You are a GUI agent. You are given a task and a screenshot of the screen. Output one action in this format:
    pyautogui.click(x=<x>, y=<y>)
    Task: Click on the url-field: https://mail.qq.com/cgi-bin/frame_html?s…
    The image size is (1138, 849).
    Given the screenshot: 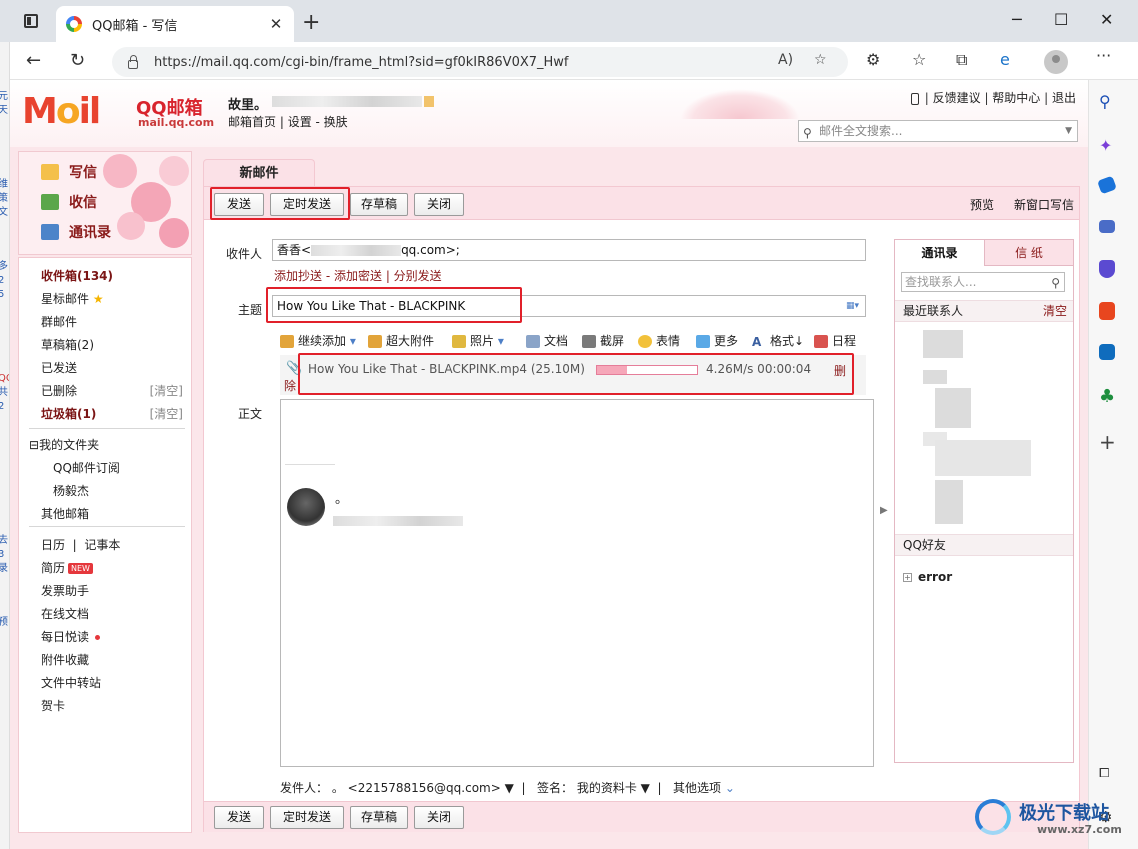 What is the action you would take?
    pyautogui.click(x=480, y=62)
    